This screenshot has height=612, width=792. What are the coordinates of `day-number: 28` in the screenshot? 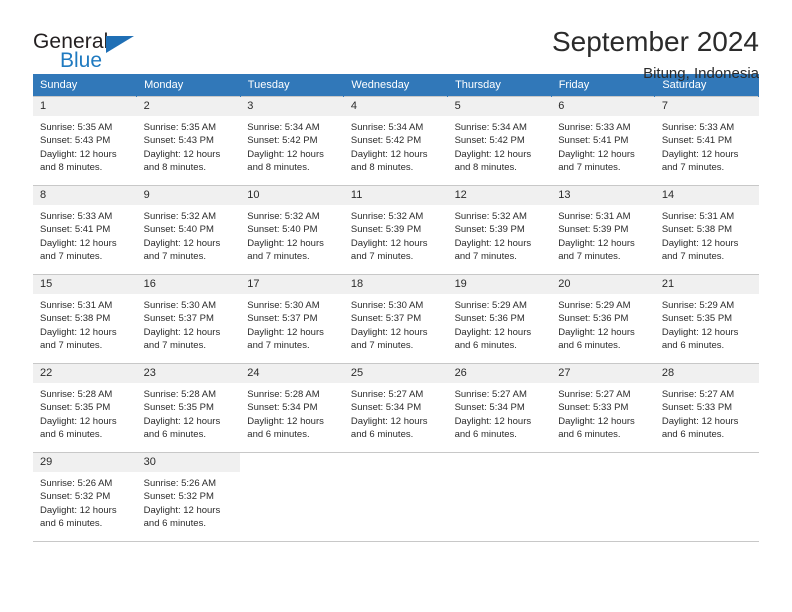 It's located at (706, 373).